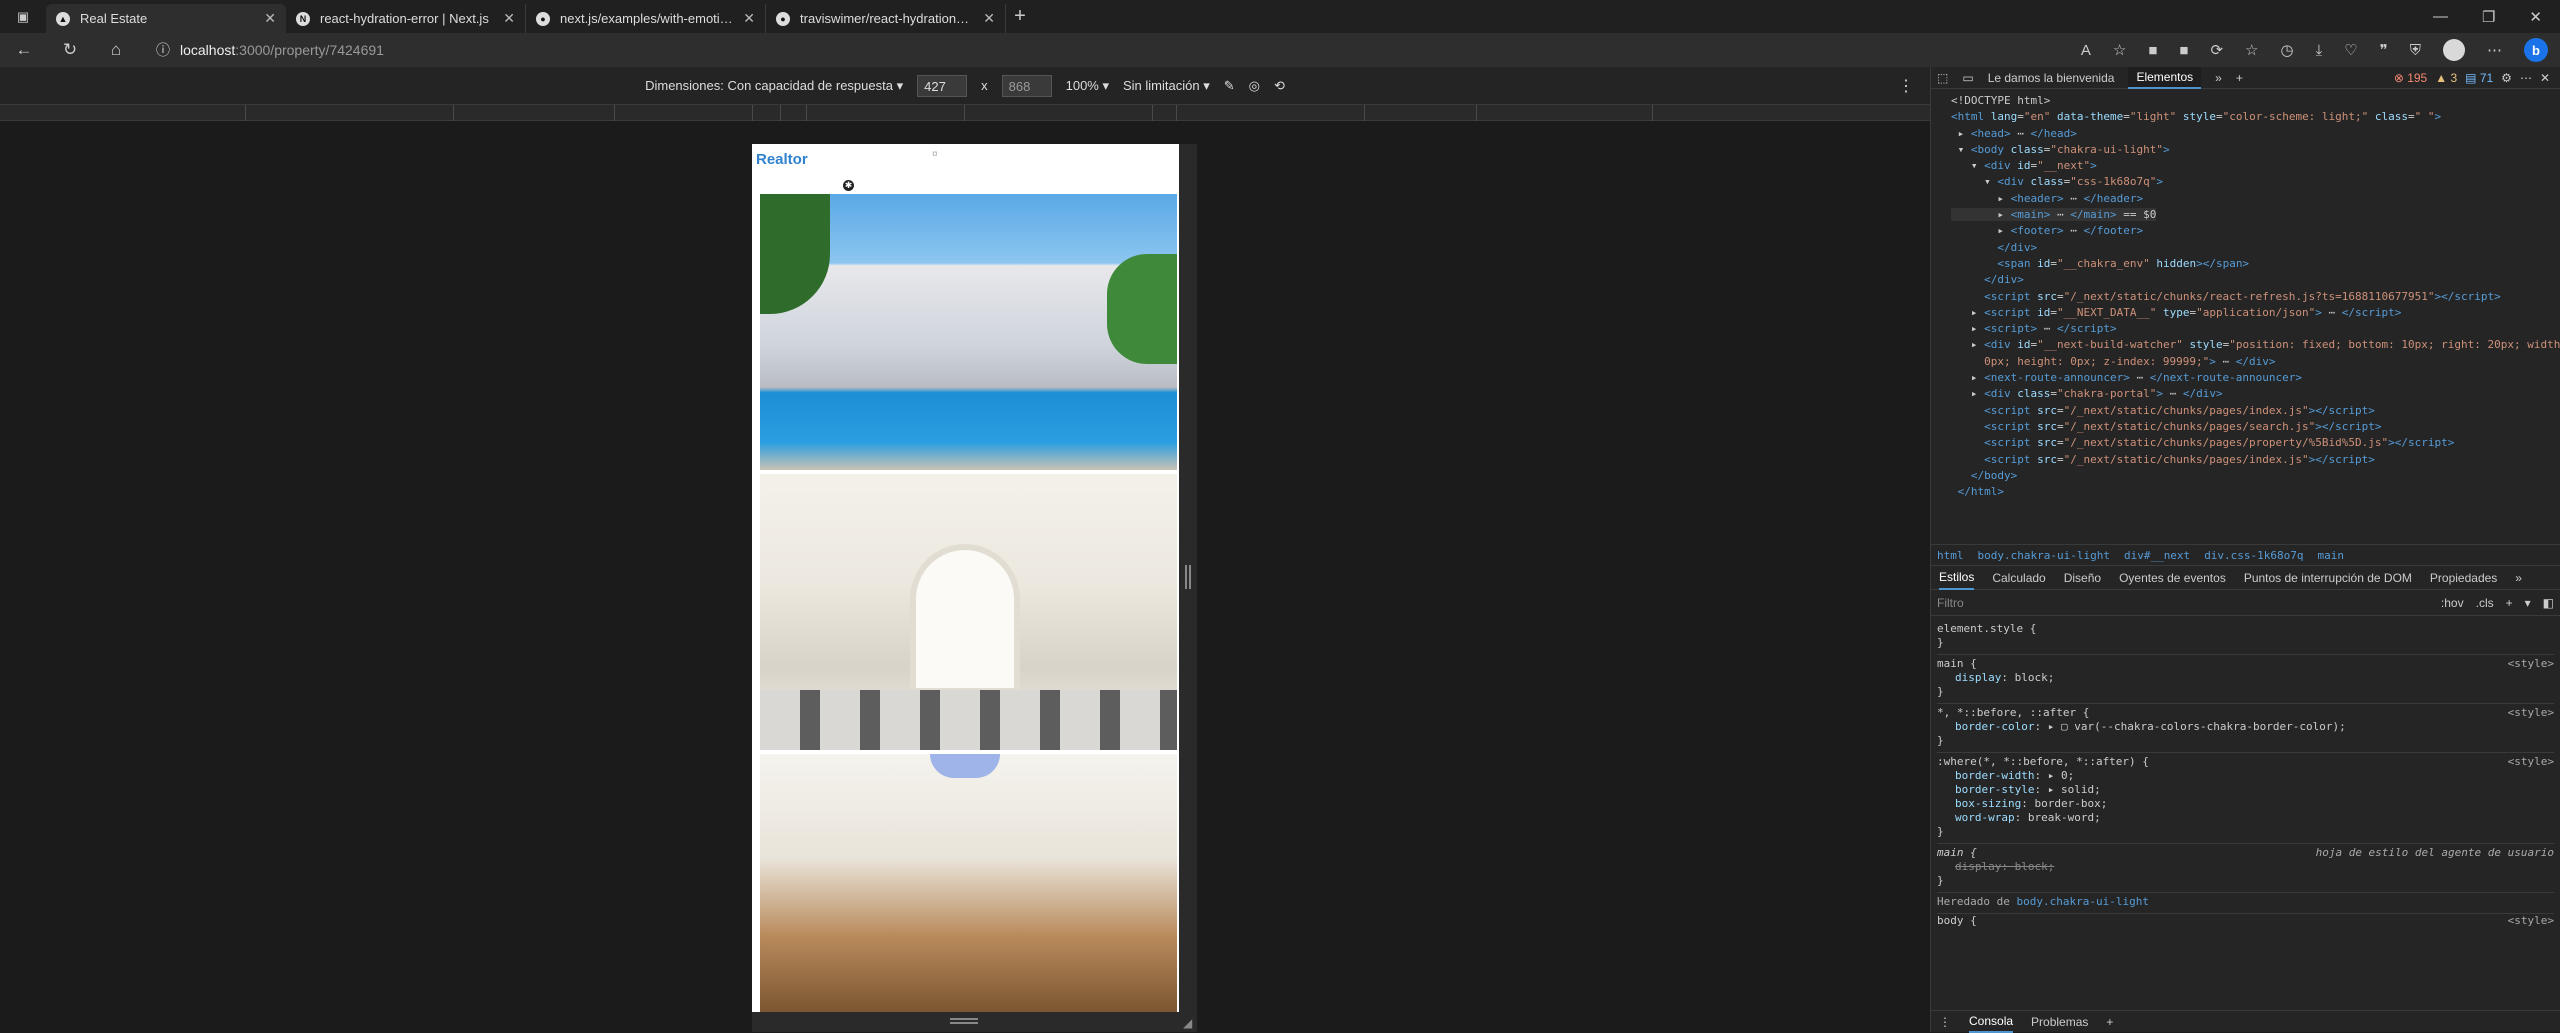 This screenshot has width=2560, height=1033. I want to click on read-aloud-icon: A, so click(2086, 50).